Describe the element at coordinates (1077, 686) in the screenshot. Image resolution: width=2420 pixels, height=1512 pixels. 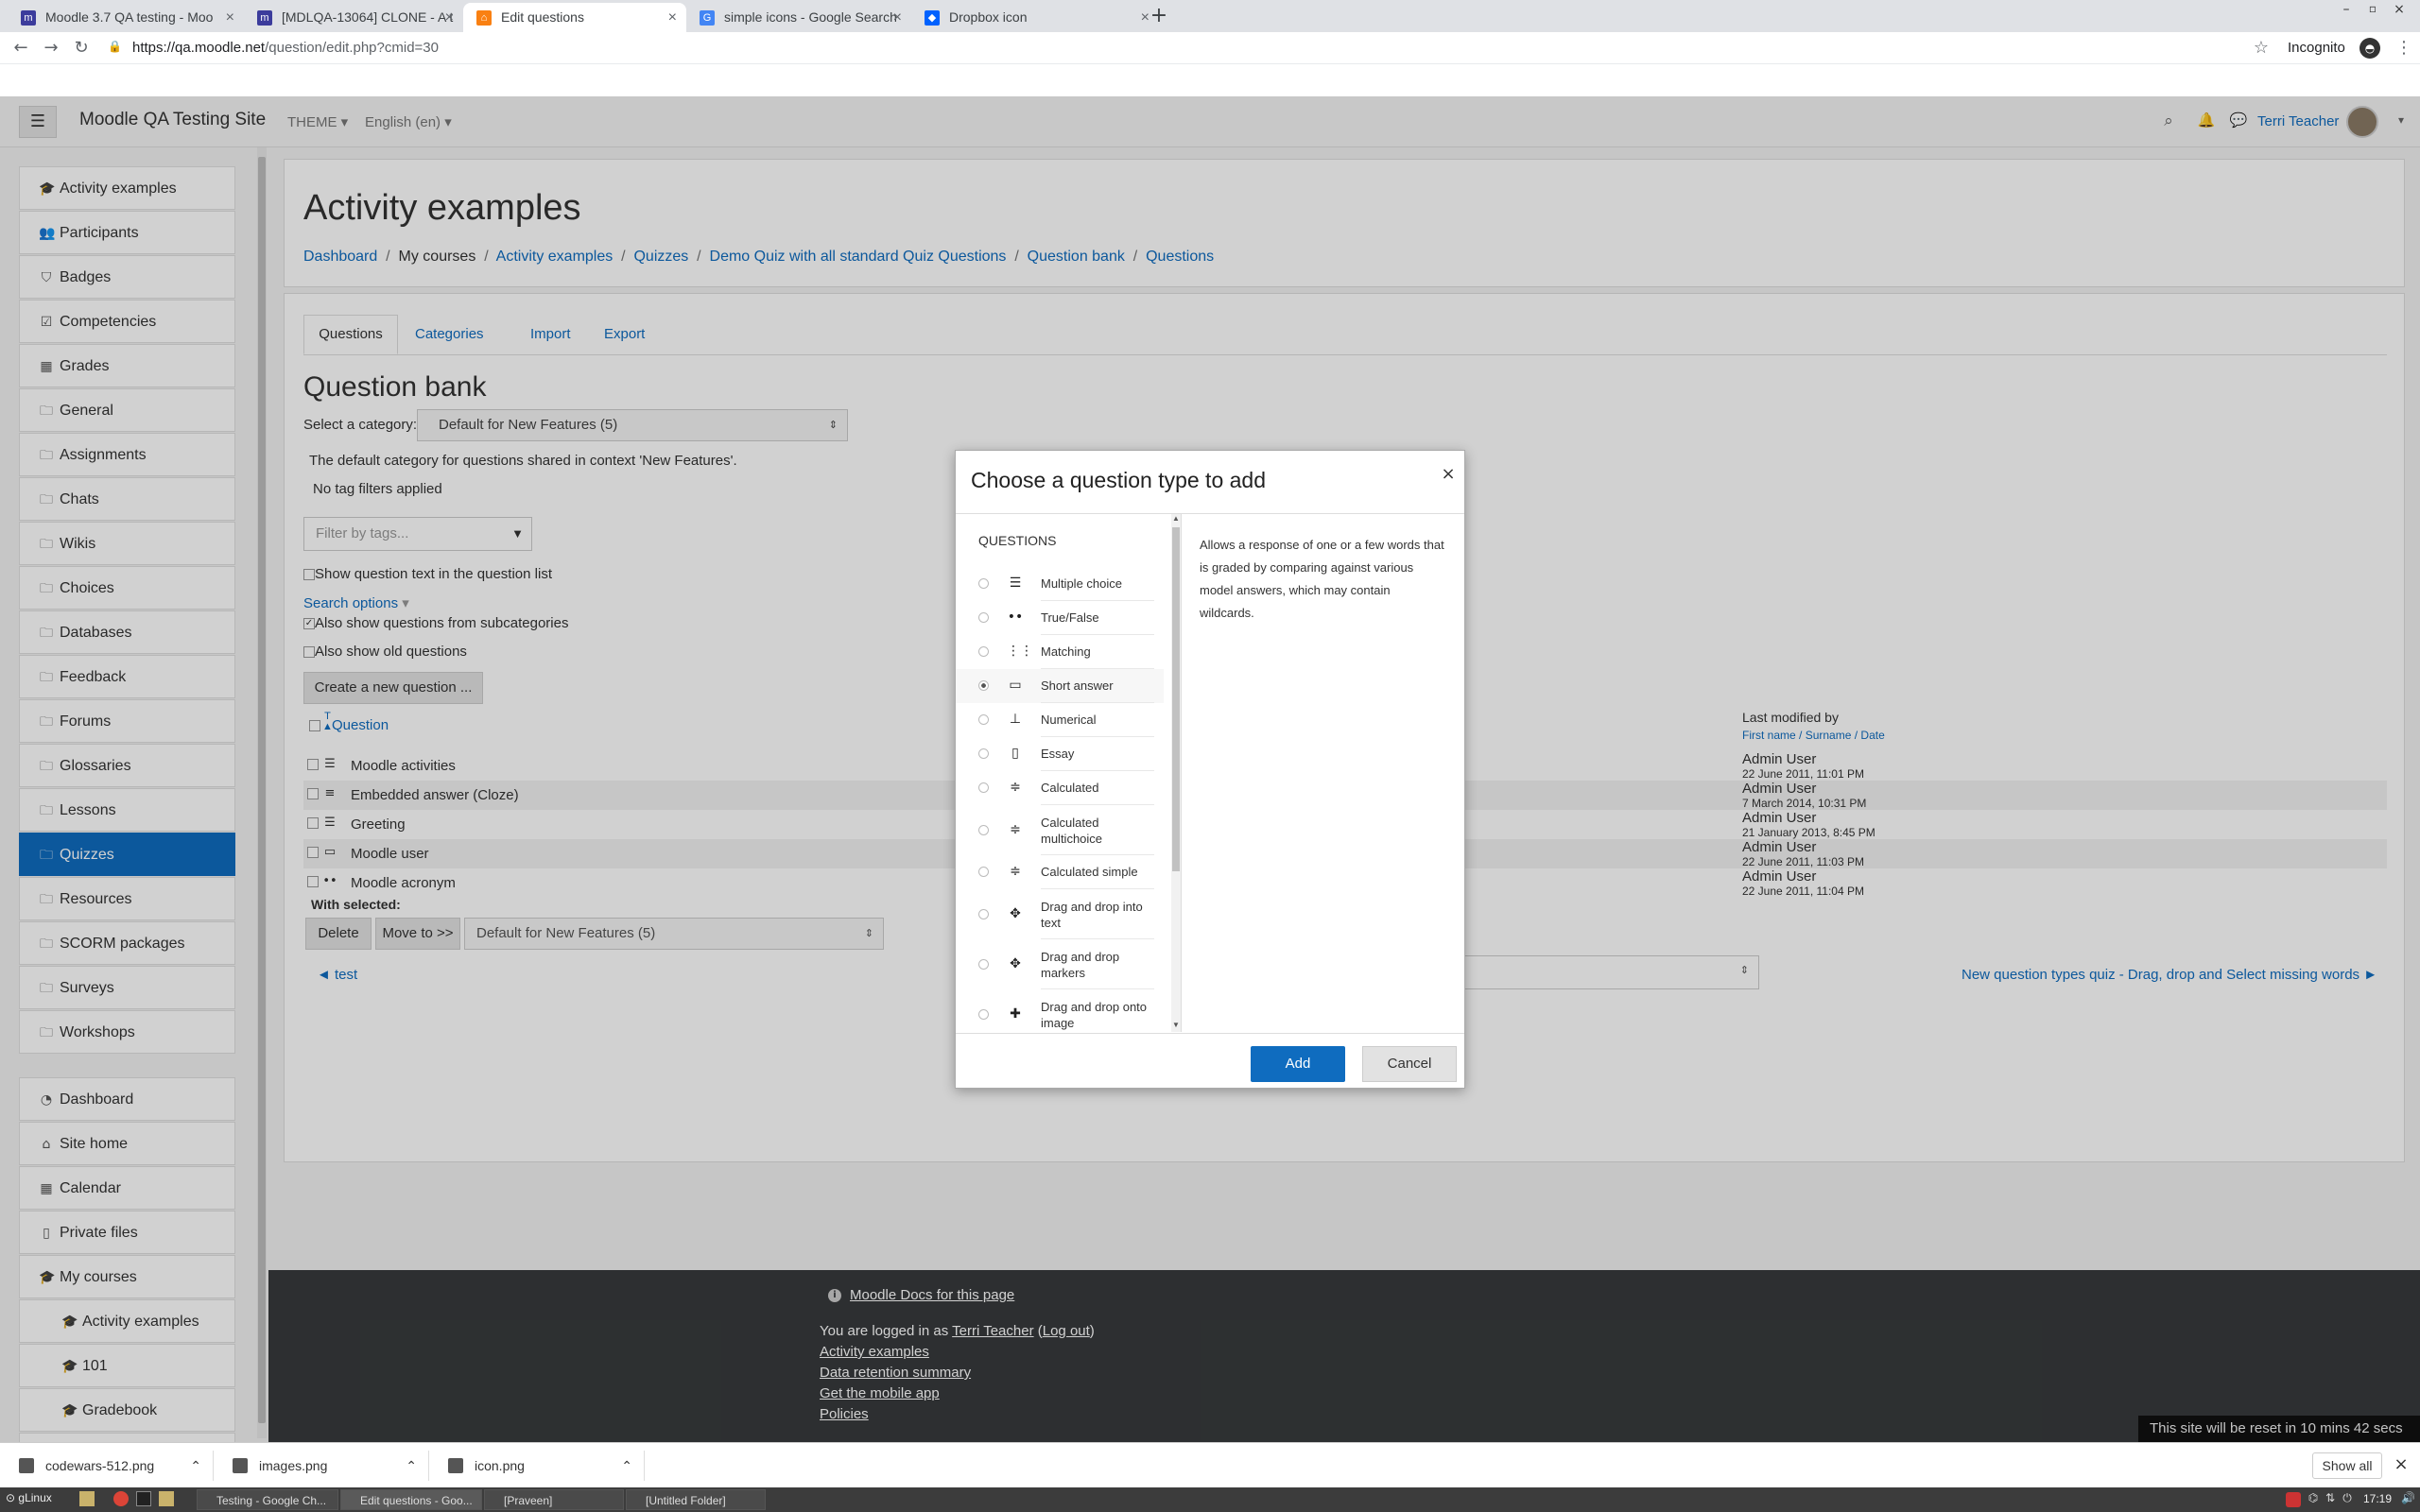
I see `type-label: Short answer` at that location.